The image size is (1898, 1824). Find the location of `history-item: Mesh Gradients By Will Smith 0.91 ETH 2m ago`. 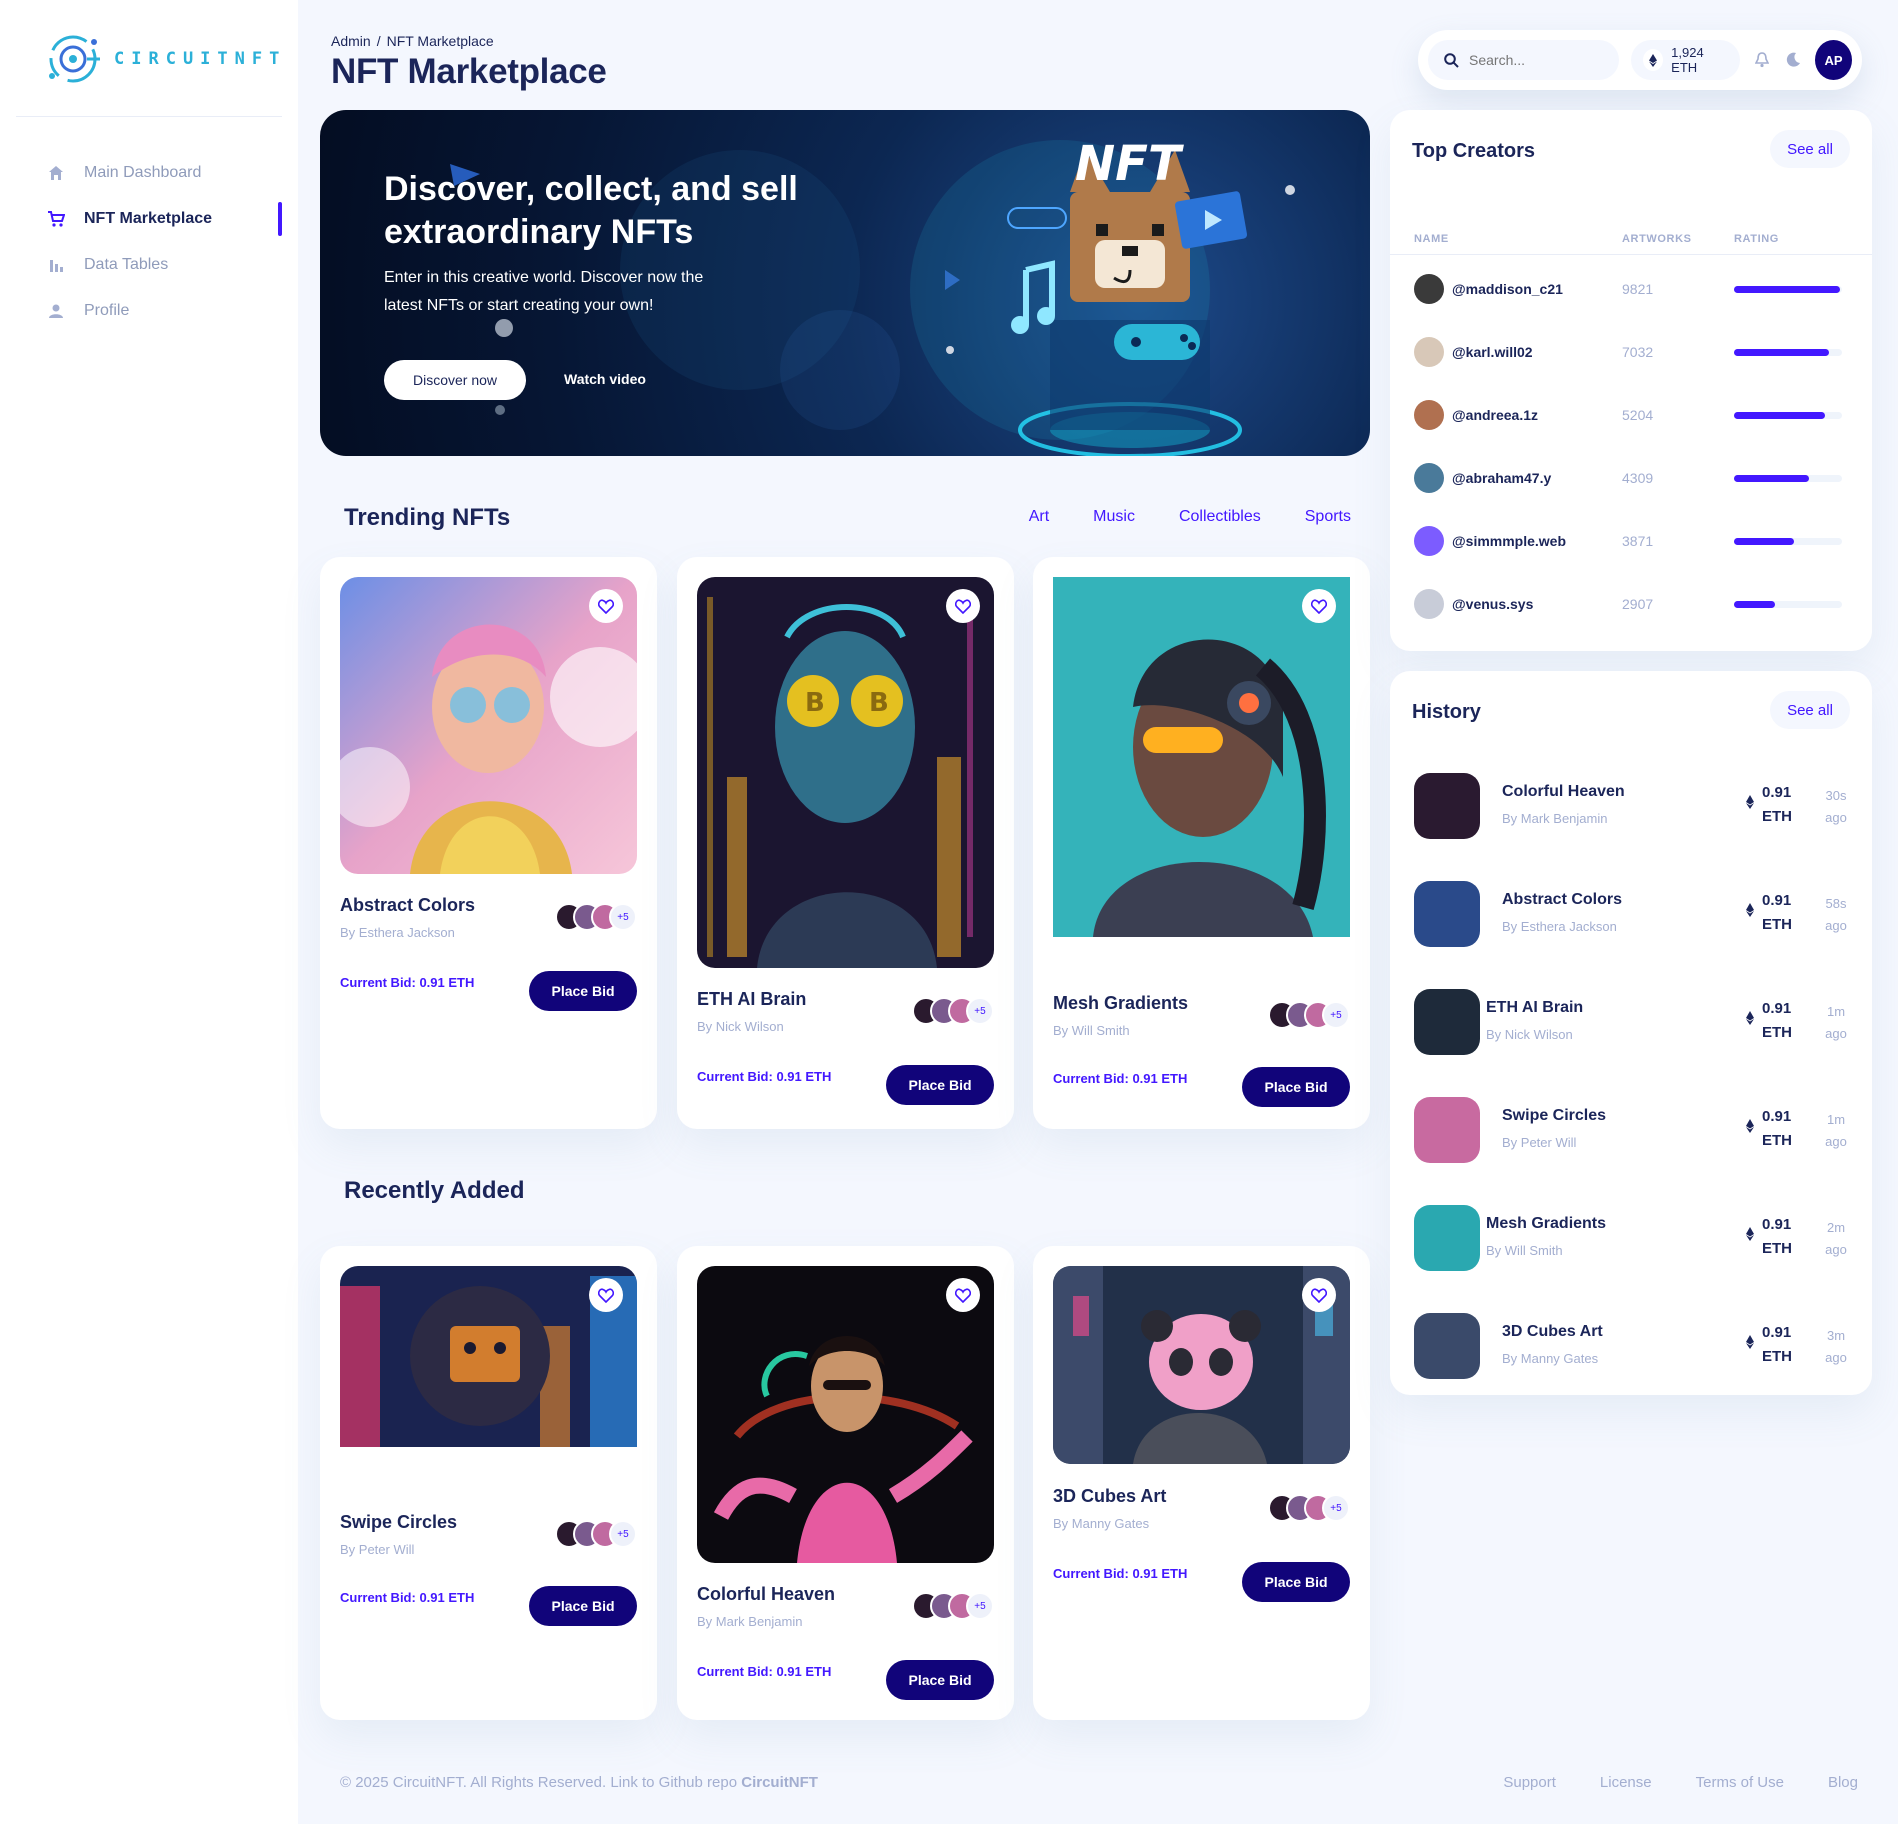

history-item: Mesh Gradients By Will Smith 0.91 ETH 2m ago is located at coordinates (1631, 1241).